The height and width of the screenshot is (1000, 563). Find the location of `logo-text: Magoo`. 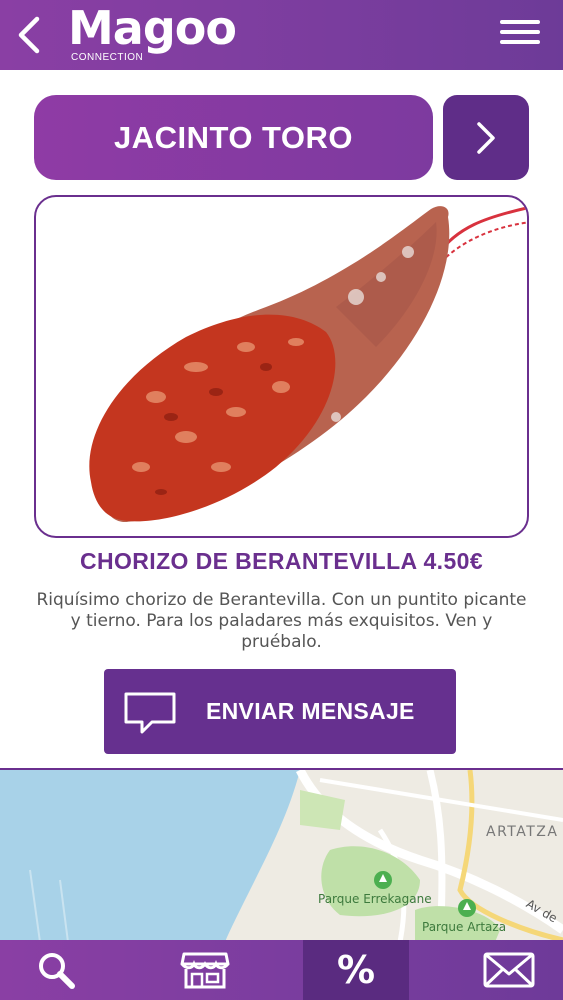

logo-text: Magoo is located at coordinates (152, 28).